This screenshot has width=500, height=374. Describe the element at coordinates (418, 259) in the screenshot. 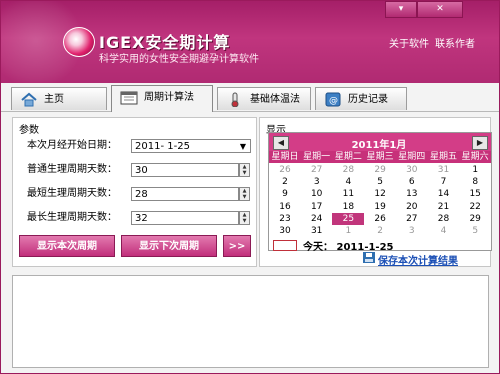

I see `save-result-link: 保存本次计算结果` at that location.